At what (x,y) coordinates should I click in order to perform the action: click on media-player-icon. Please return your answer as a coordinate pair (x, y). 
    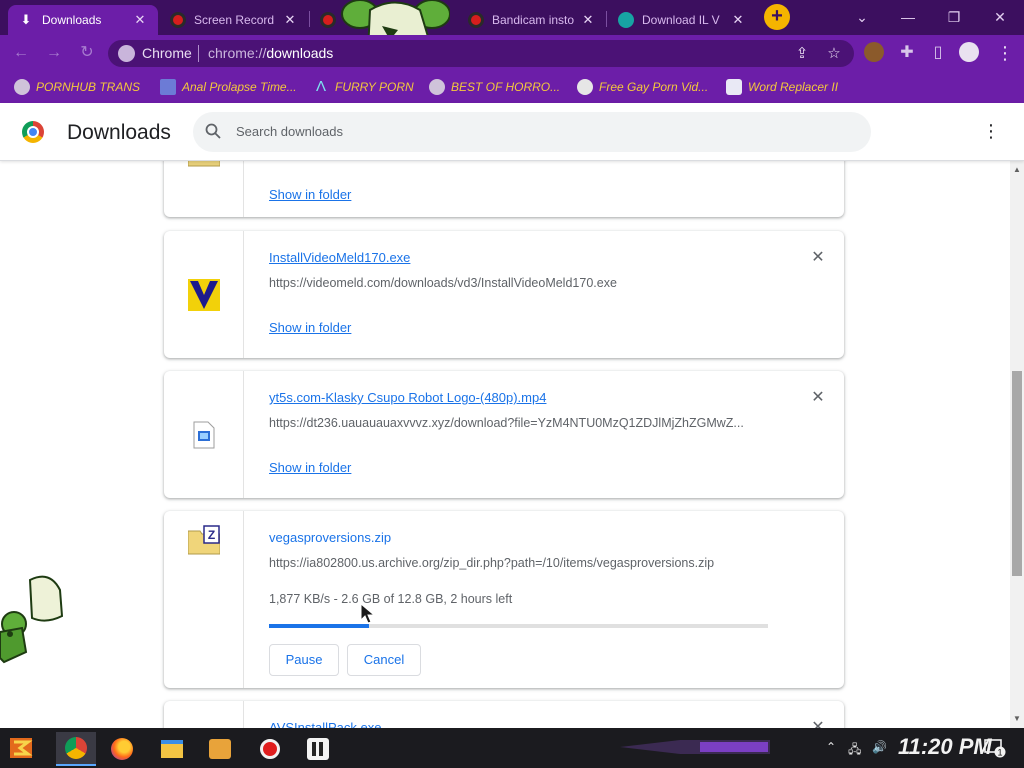
    Looking at the image, I should click on (220, 749).